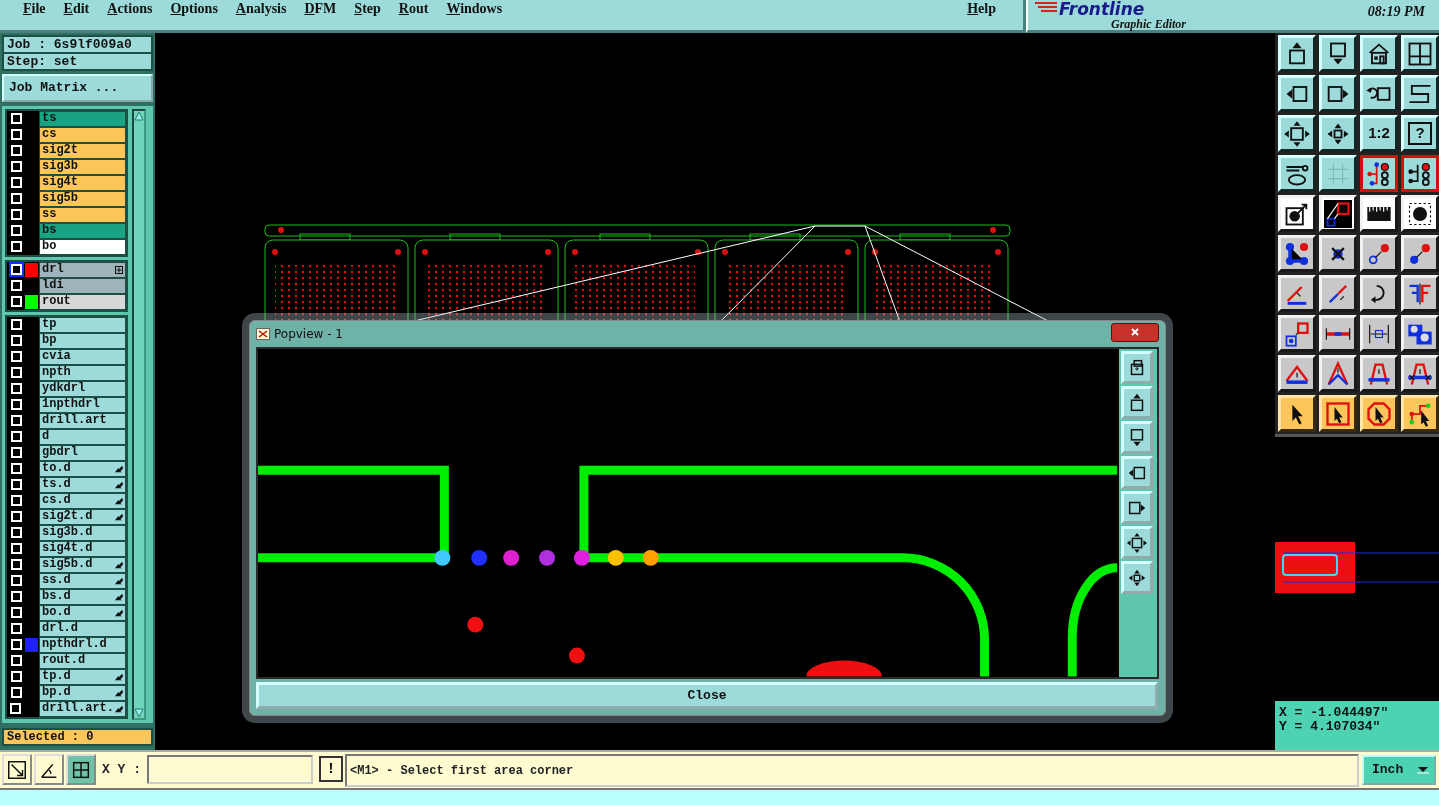  What do you see at coordinates (263, 334) in the screenshot?
I see `window-icon` at bounding box center [263, 334].